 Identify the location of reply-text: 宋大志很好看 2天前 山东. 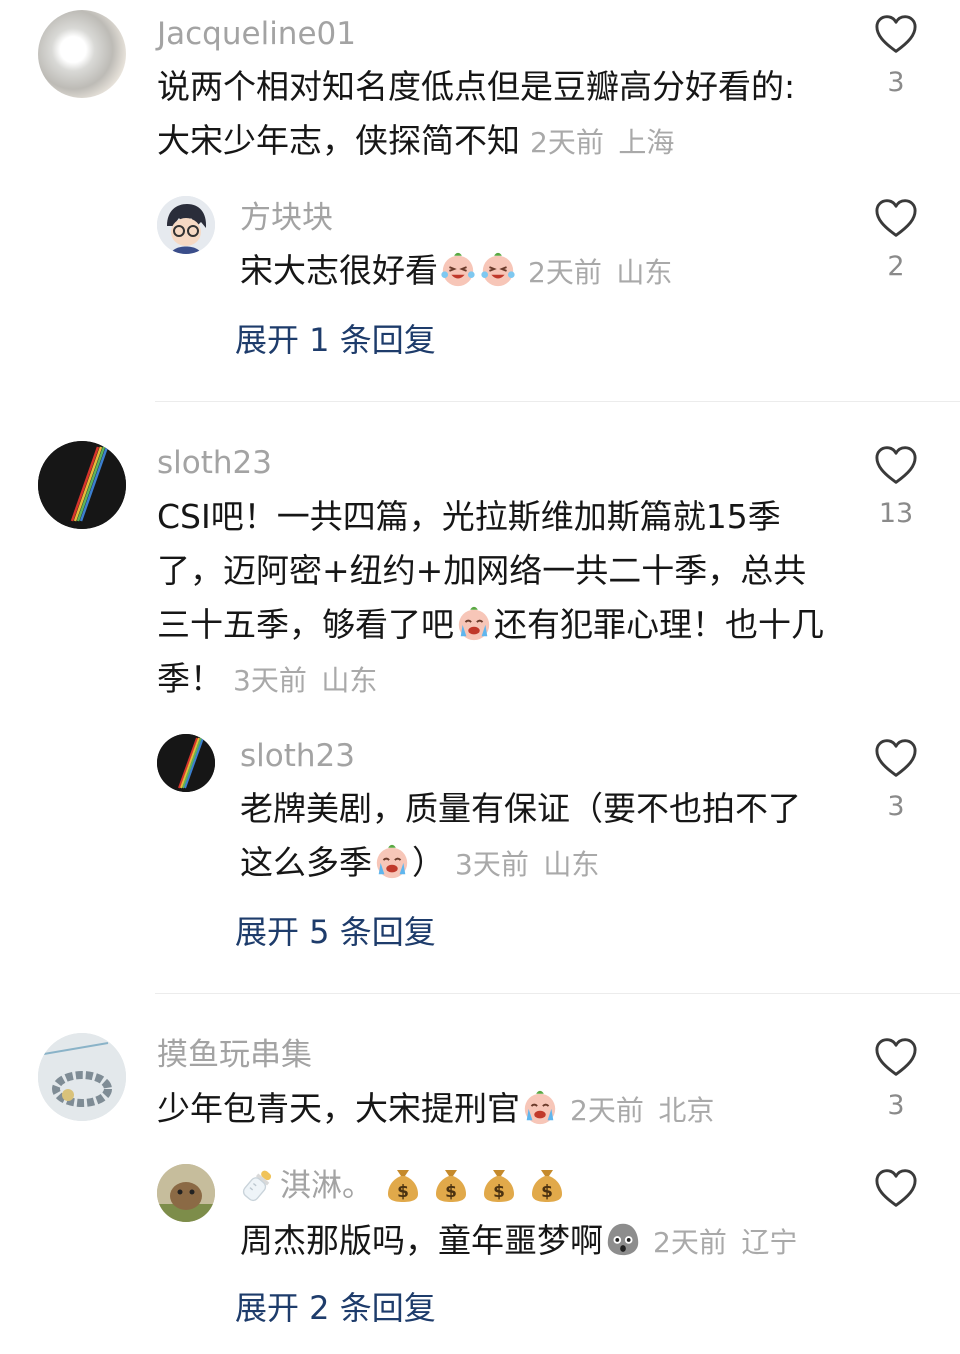
(540, 272).